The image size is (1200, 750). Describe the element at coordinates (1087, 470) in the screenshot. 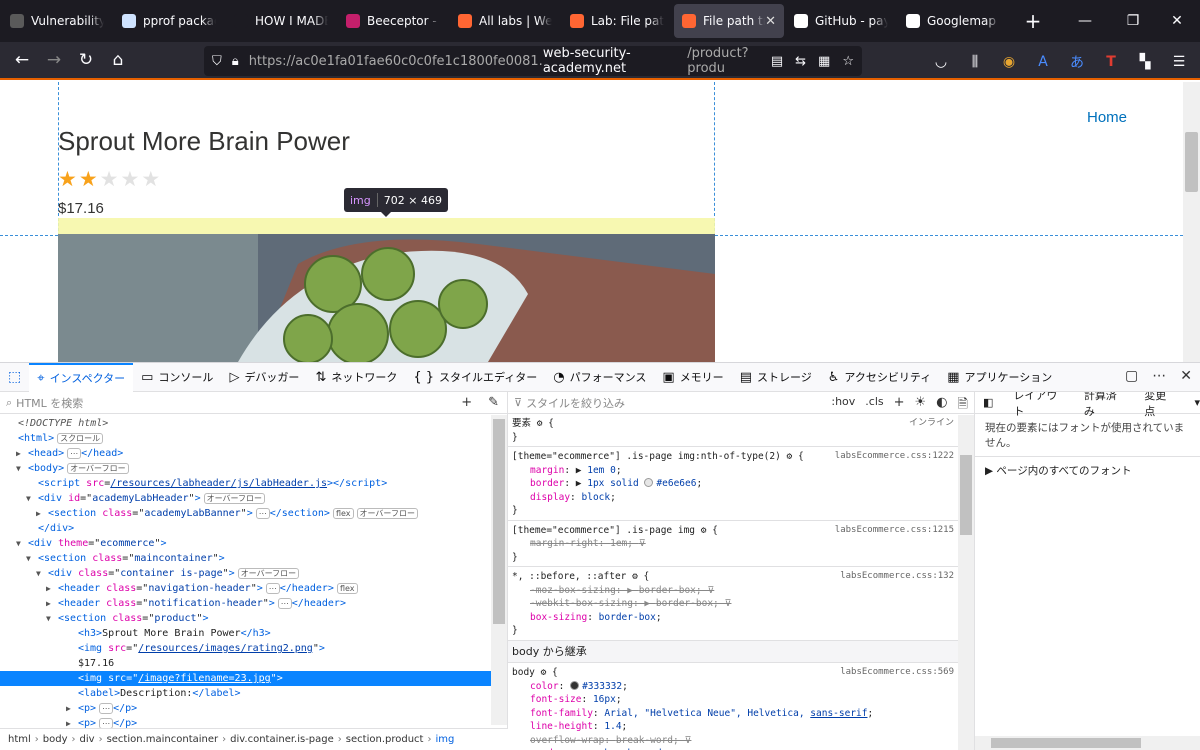

I see `all-fonts-toggle: ▶ ページ内のすべてのフォント` at that location.